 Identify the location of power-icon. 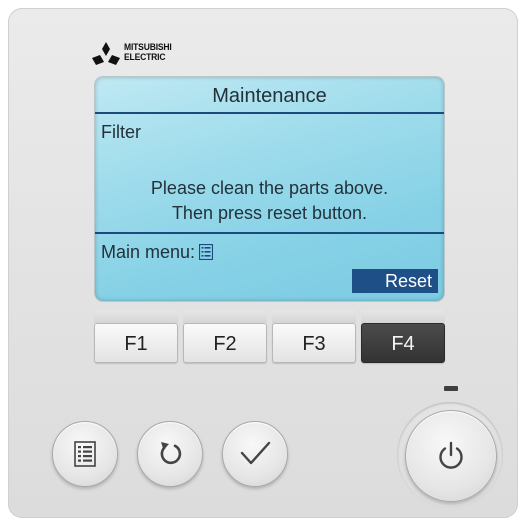
(451, 455).